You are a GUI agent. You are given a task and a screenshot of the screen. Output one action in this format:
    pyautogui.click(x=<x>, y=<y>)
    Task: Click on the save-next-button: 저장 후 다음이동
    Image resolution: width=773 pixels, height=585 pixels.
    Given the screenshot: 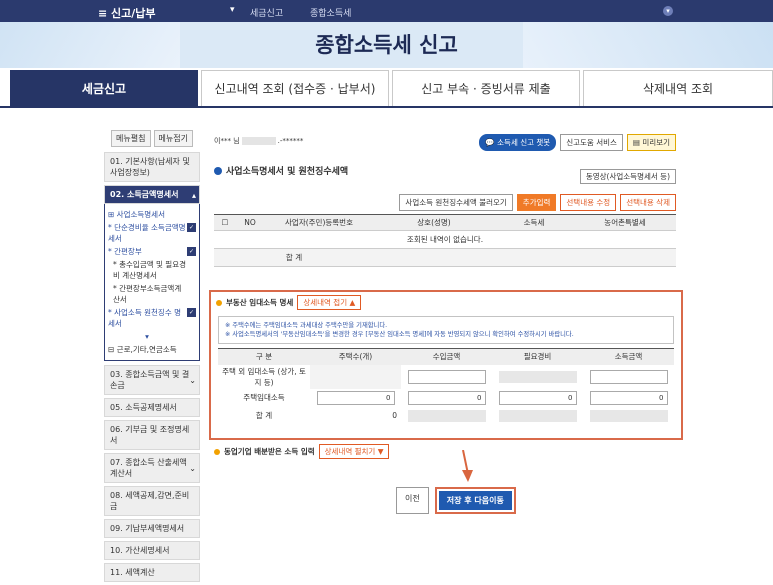 What is the action you would take?
    pyautogui.click(x=475, y=500)
    